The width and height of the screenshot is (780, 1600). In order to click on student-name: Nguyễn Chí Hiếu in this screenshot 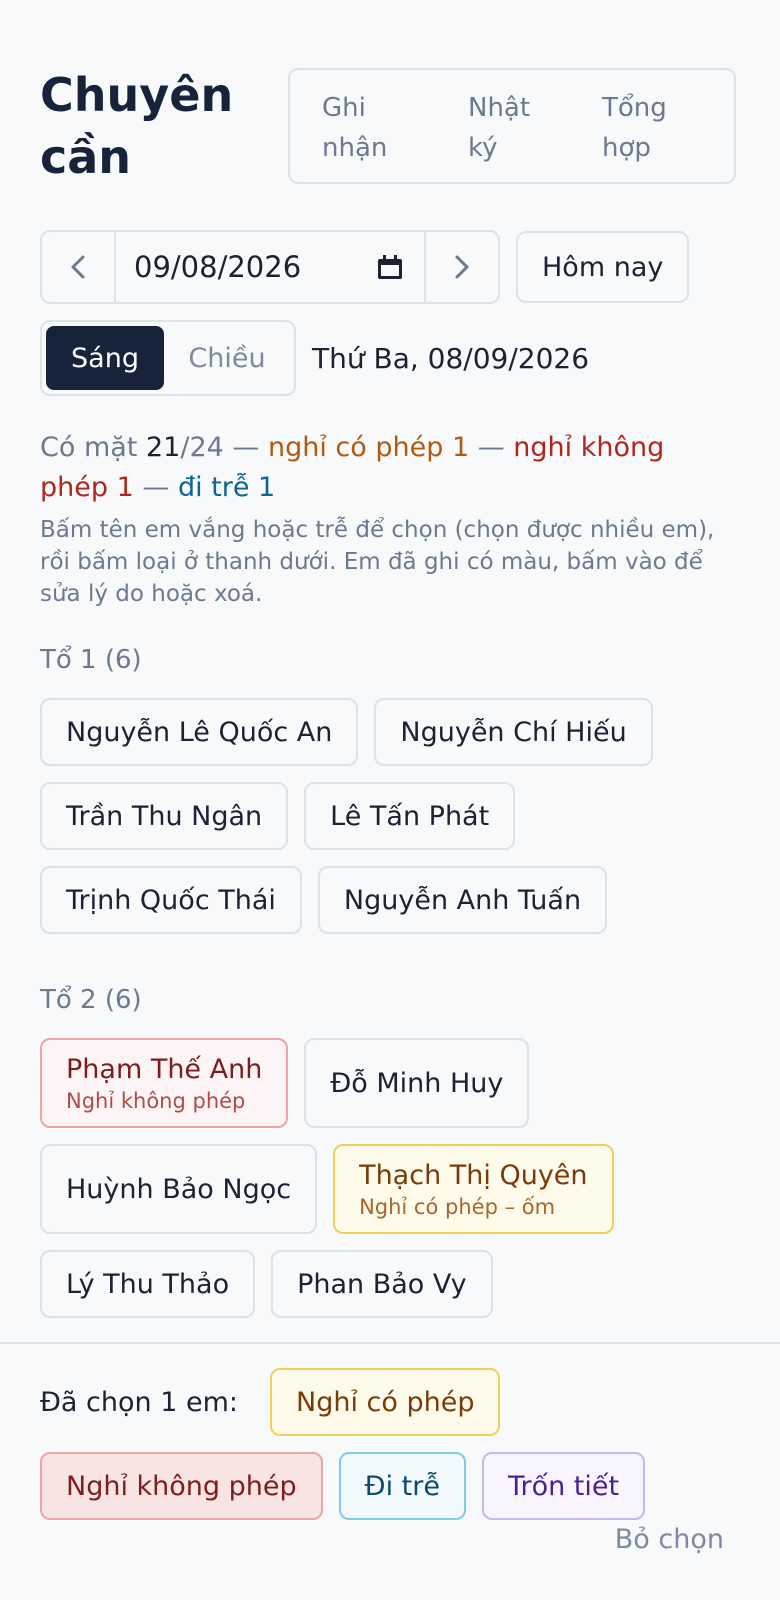, I will do `click(513, 732)`.